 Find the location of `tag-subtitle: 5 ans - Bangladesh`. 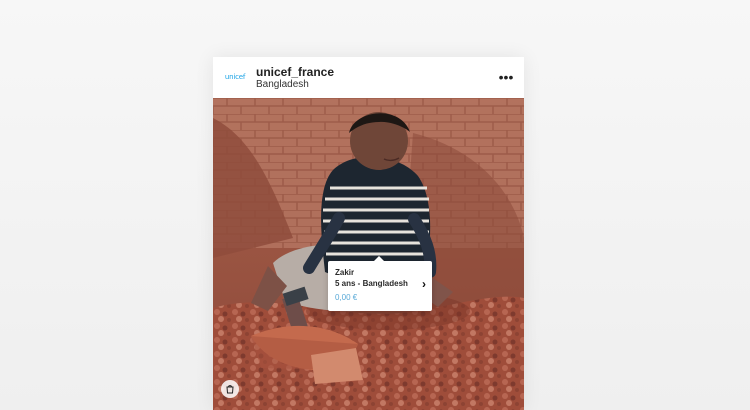

tag-subtitle: 5 ans - Bangladesh is located at coordinates (371, 283).